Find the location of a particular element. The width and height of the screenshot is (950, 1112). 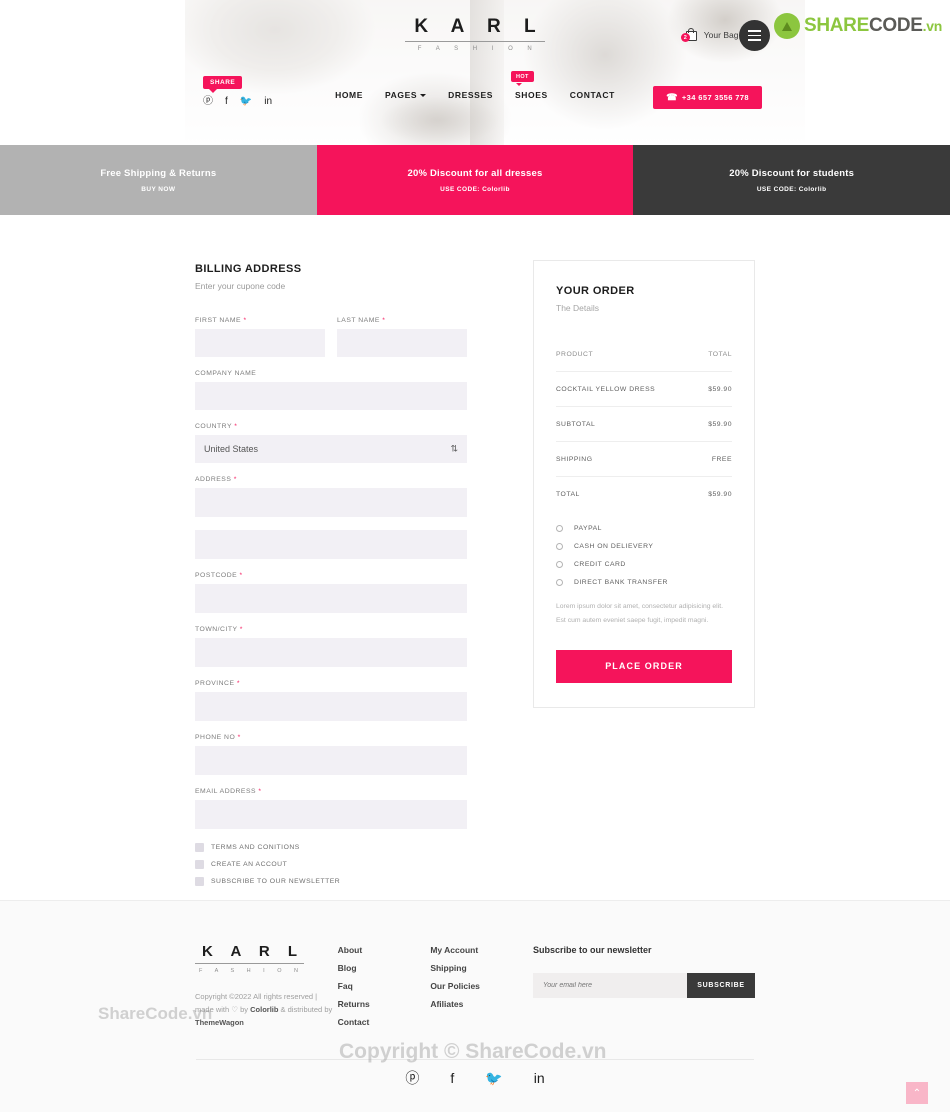

newsletter-subscribe-button: SUBSCRIBE is located at coordinates (720, 985).